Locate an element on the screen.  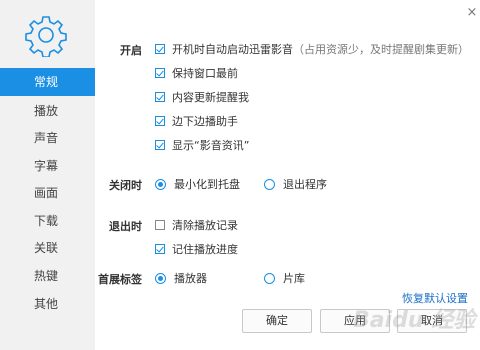
sidebar-item-download: 下载 is located at coordinates (47, 221).